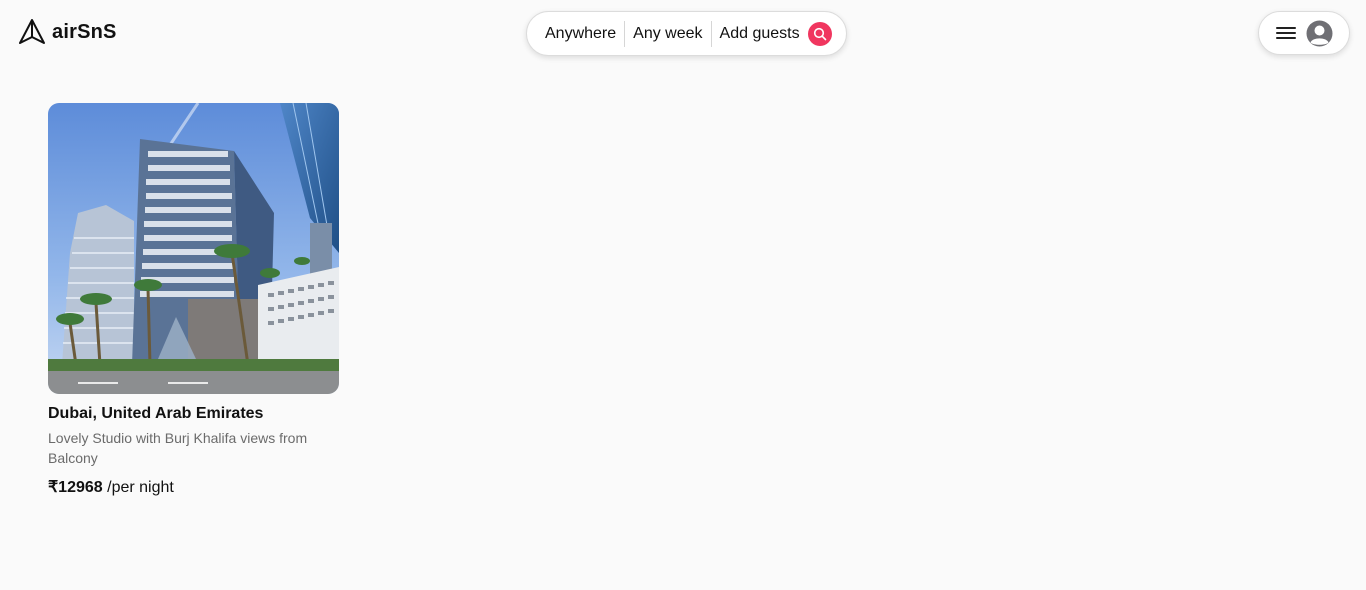  Describe the element at coordinates (193, 487) in the screenshot. I see `listing-price-line: ₹12968 /per night` at that location.